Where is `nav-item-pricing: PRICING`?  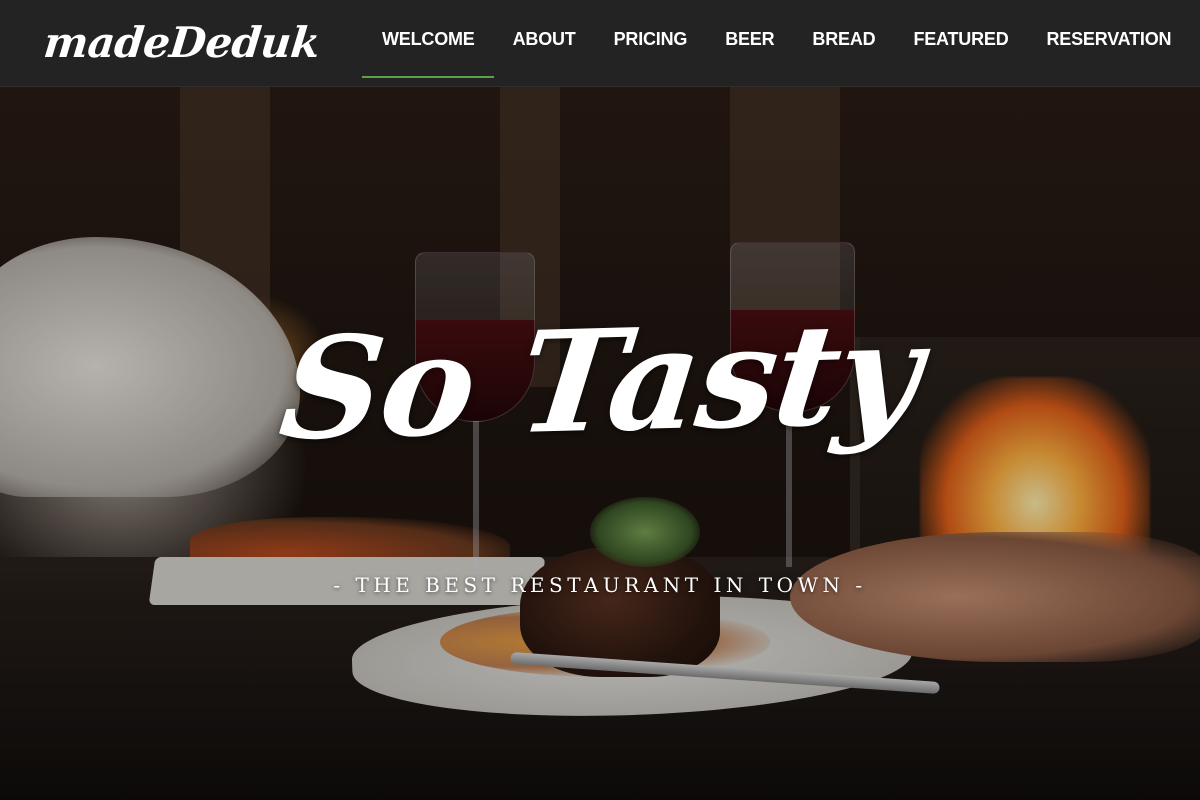 nav-item-pricing: PRICING is located at coordinates (651, 39).